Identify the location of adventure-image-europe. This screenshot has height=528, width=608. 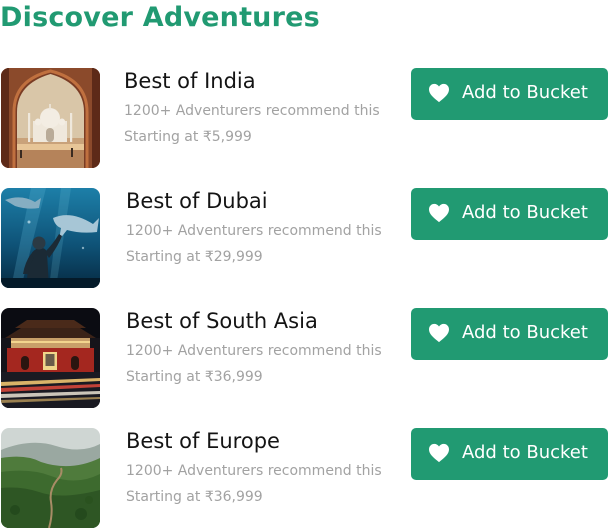
(50, 478).